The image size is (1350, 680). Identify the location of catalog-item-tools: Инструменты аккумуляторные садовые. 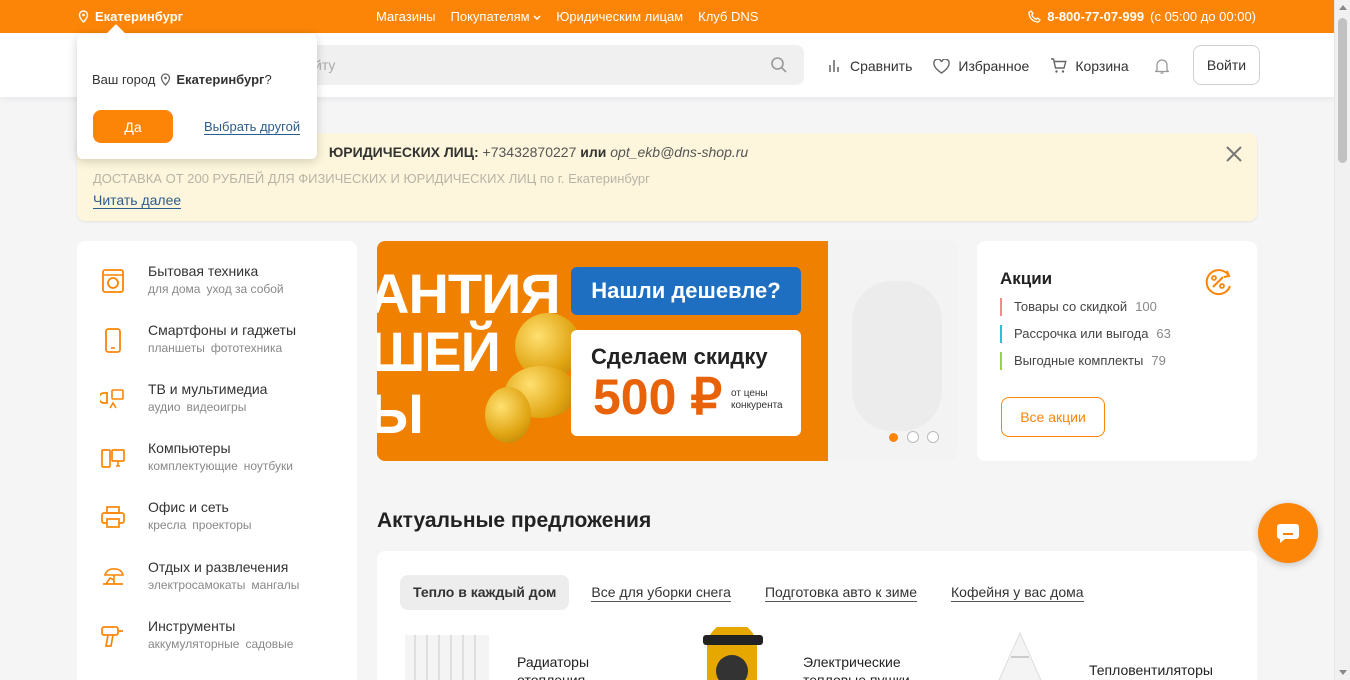
(217, 643).